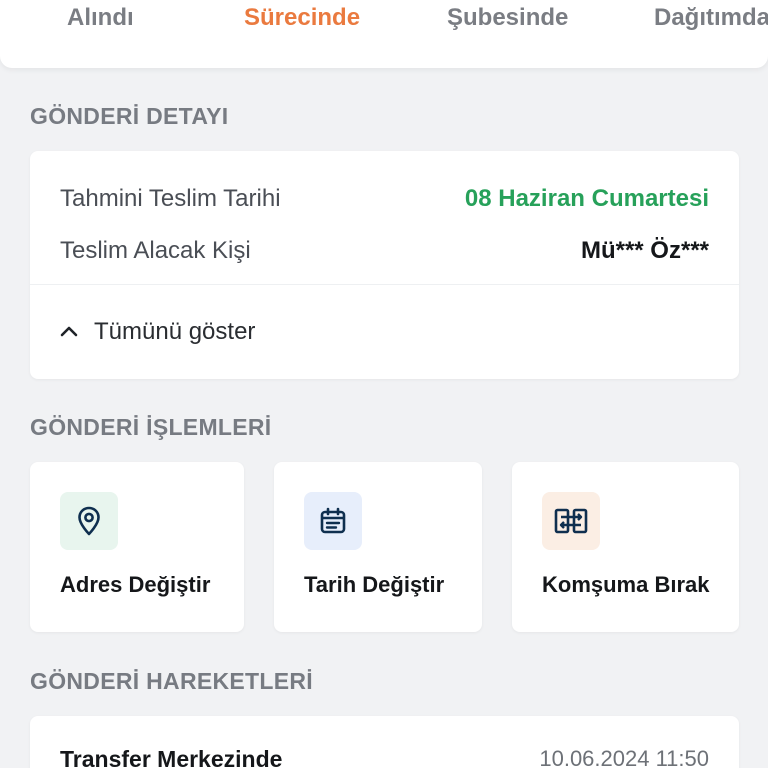 This screenshot has width=768, height=768. What do you see at coordinates (571, 521) in the screenshot?
I see `handover-icon` at bounding box center [571, 521].